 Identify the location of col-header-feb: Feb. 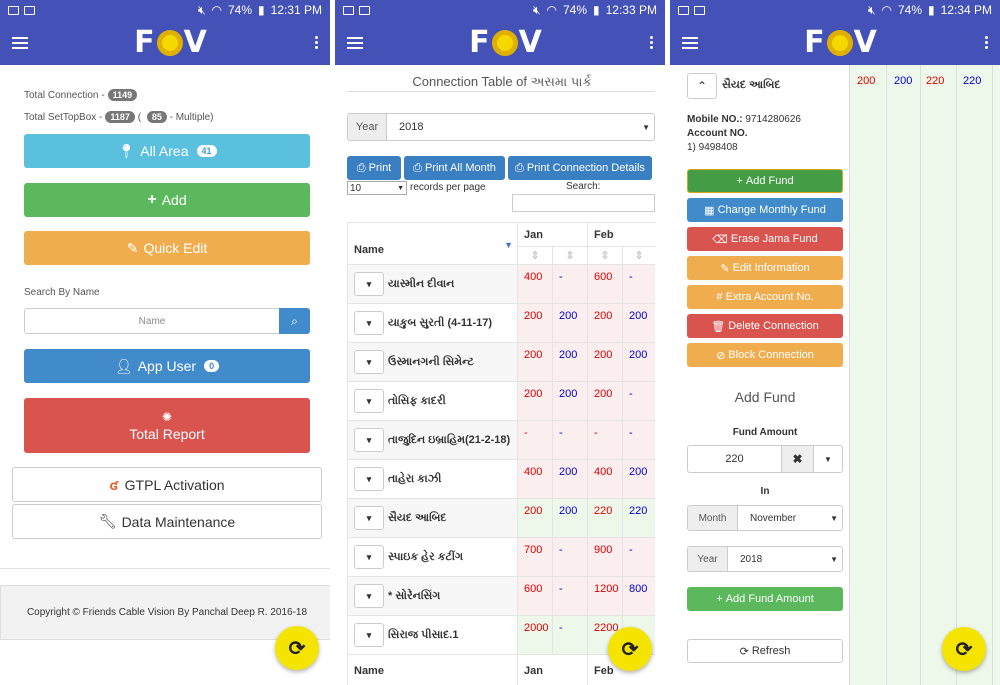
(621, 234).